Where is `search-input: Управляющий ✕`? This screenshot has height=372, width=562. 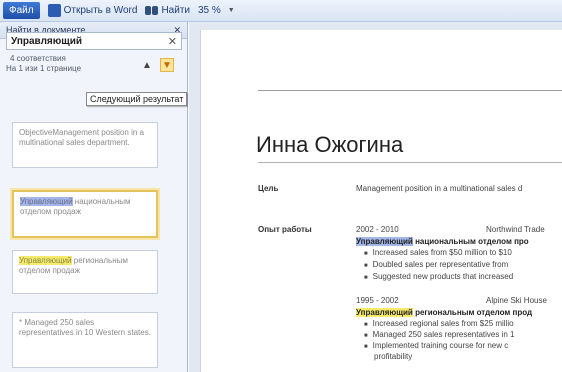
search-input: Управляющий ✕ is located at coordinates (94, 41).